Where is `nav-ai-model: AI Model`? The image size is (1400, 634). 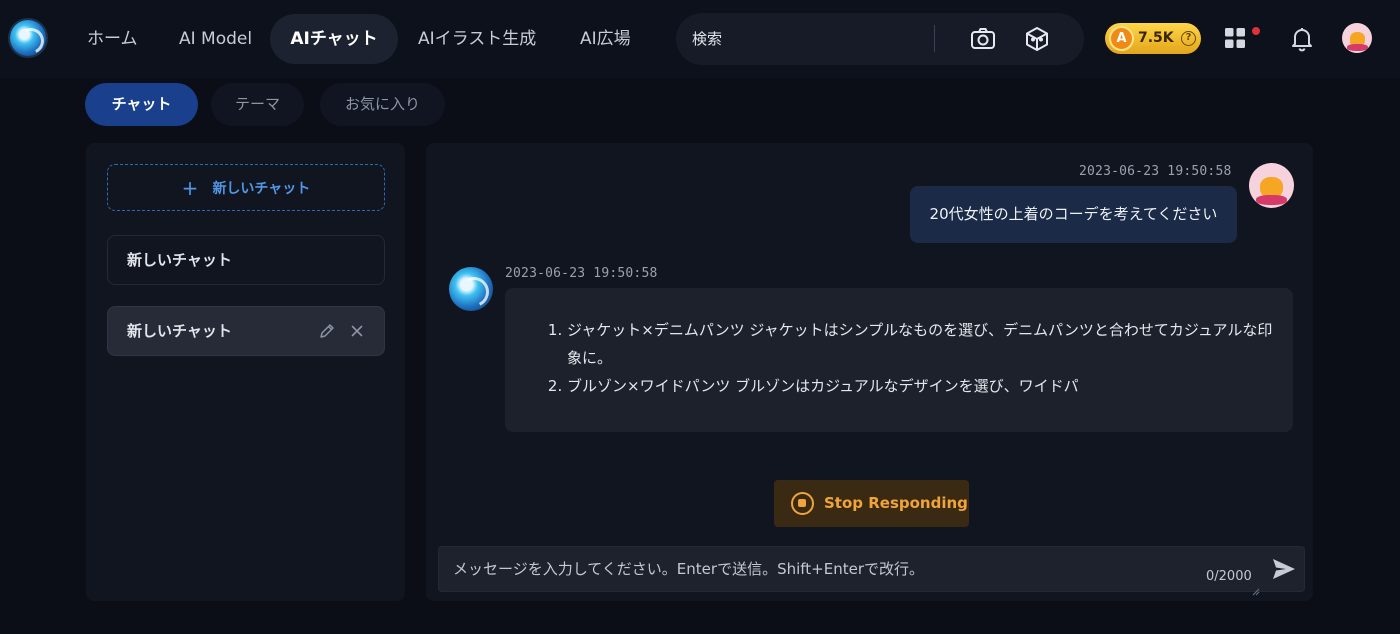
nav-ai-model: AI Model is located at coordinates (215, 39).